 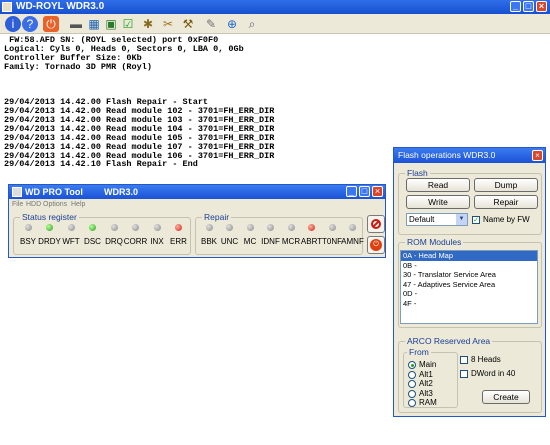 I want to click on led-corr, so click(x=135, y=227).